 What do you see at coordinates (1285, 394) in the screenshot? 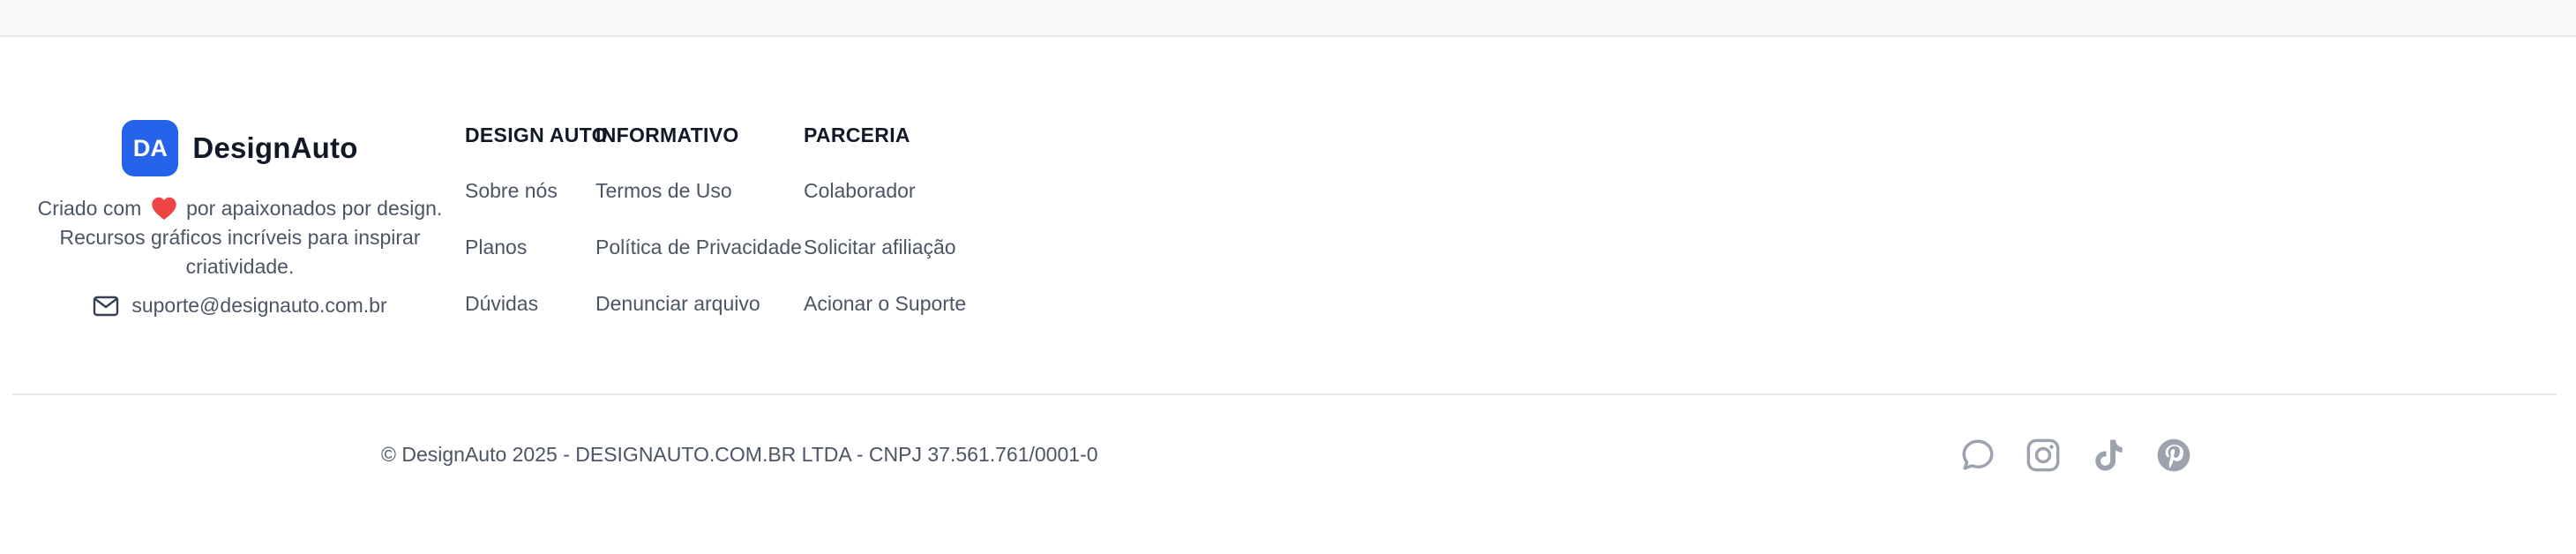
I see `footer-divider` at bounding box center [1285, 394].